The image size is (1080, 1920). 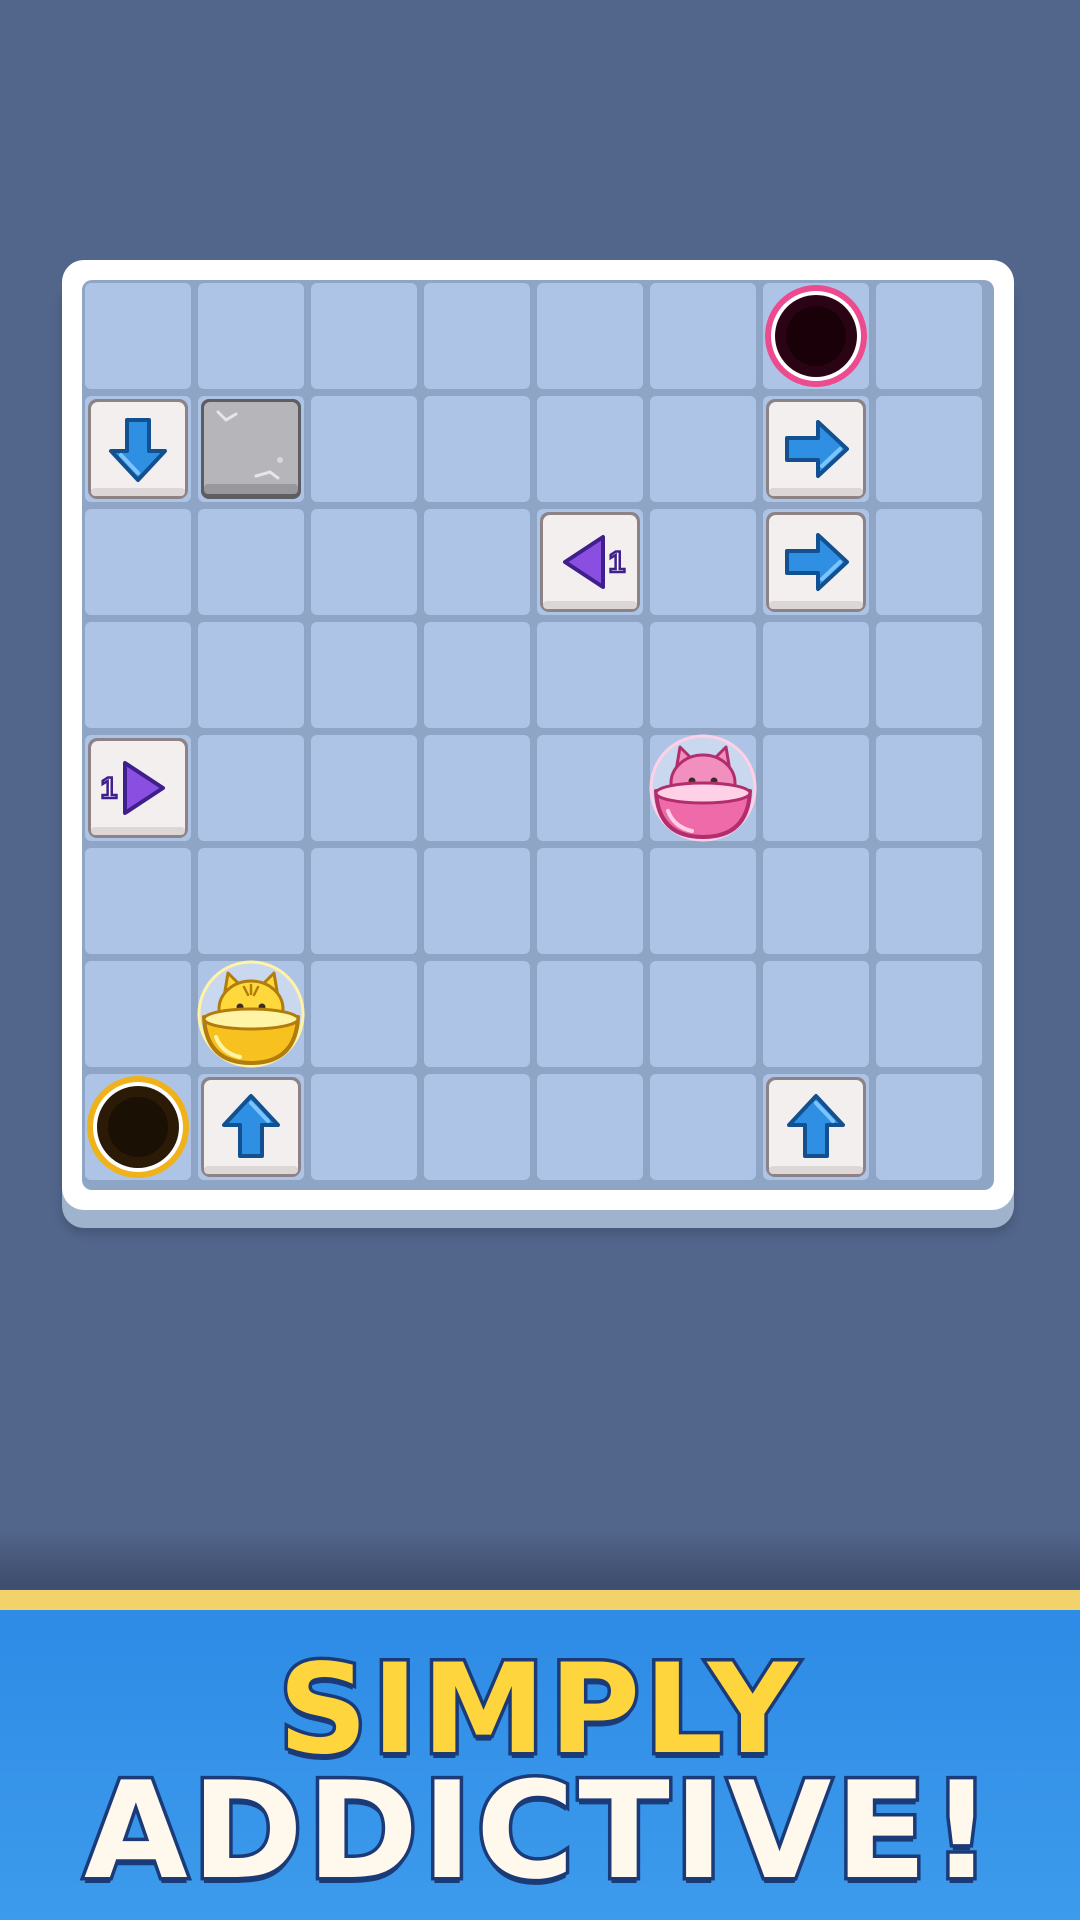 I want to click on cat-yellow-icon, so click(x=251, y=1014).